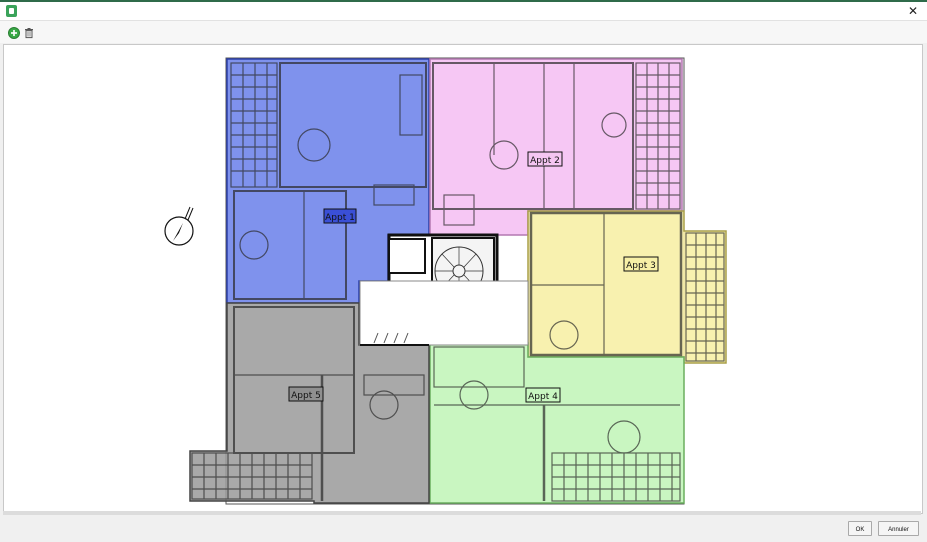  Describe the element at coordinates (463, 11) in the screenshot. I see `title-bar: ✕` at that location.